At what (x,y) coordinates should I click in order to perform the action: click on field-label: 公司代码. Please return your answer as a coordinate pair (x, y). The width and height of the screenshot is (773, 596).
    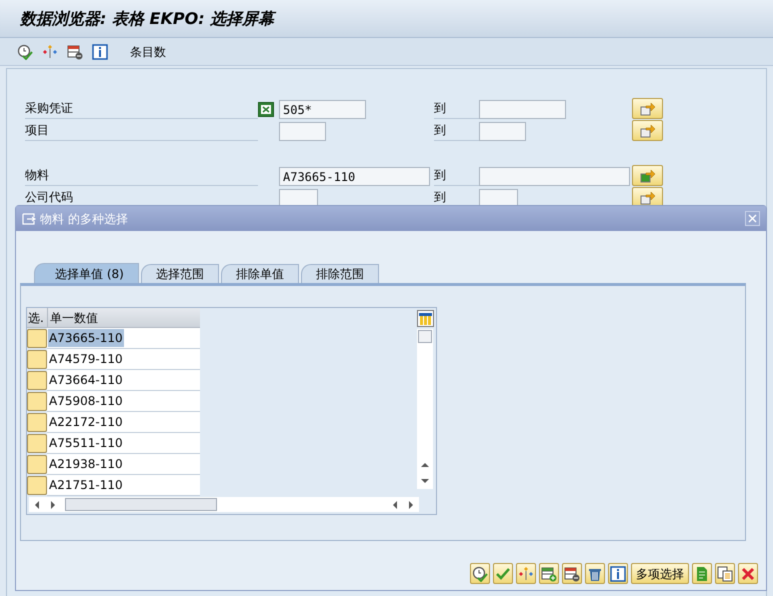
    Looking at the image, I should click on (49, 197).